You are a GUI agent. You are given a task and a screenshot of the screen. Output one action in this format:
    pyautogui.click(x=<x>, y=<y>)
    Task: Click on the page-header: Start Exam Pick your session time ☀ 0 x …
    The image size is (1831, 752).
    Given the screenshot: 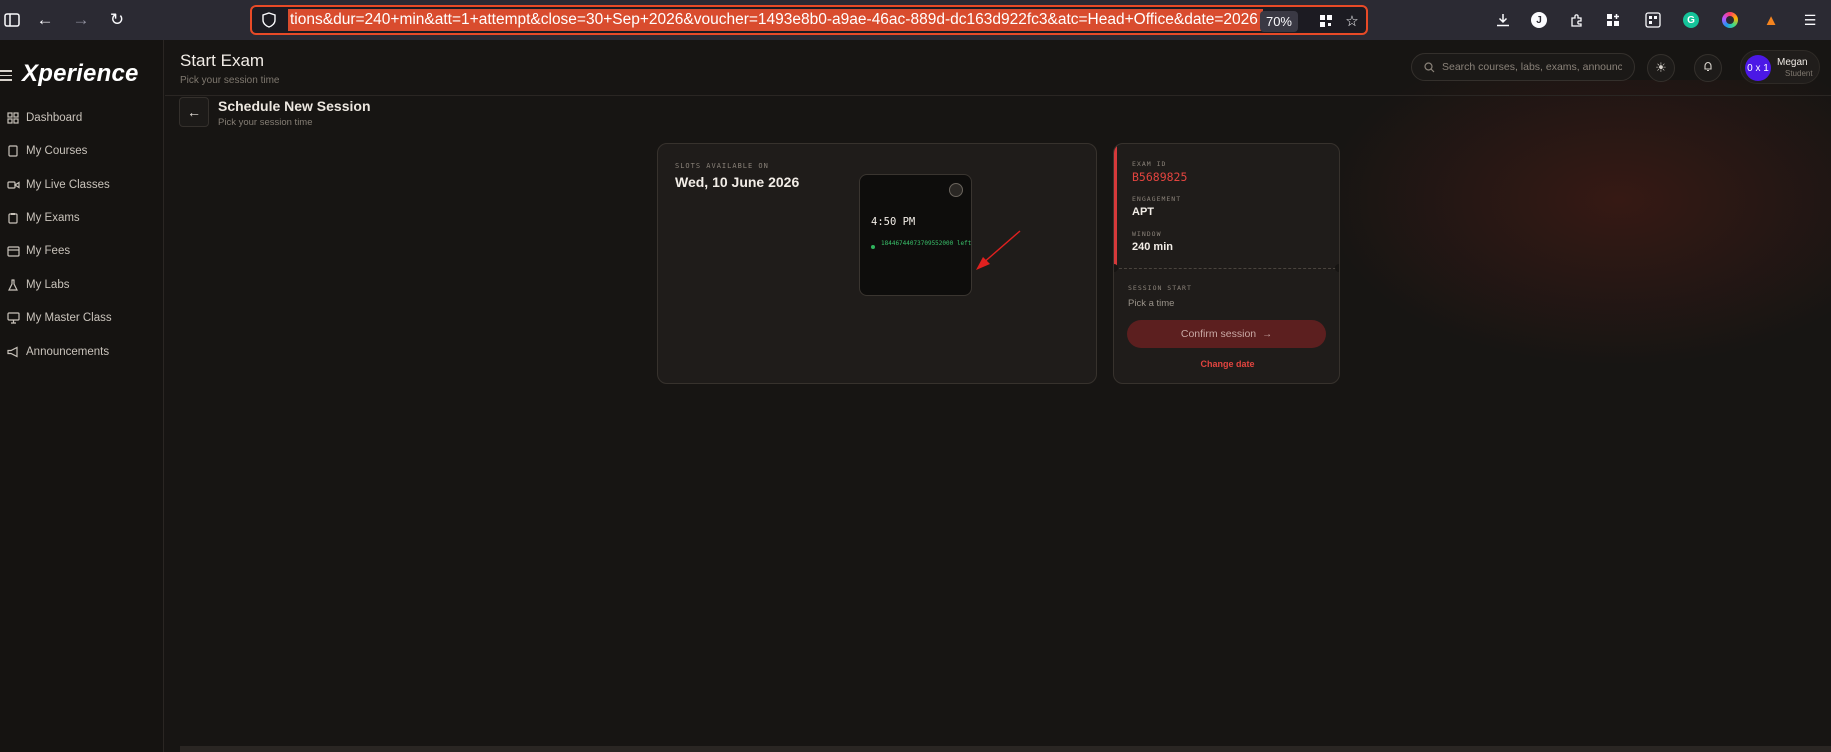 What is the action you would take?
    pyautogui.click(x=998, y=68)
    